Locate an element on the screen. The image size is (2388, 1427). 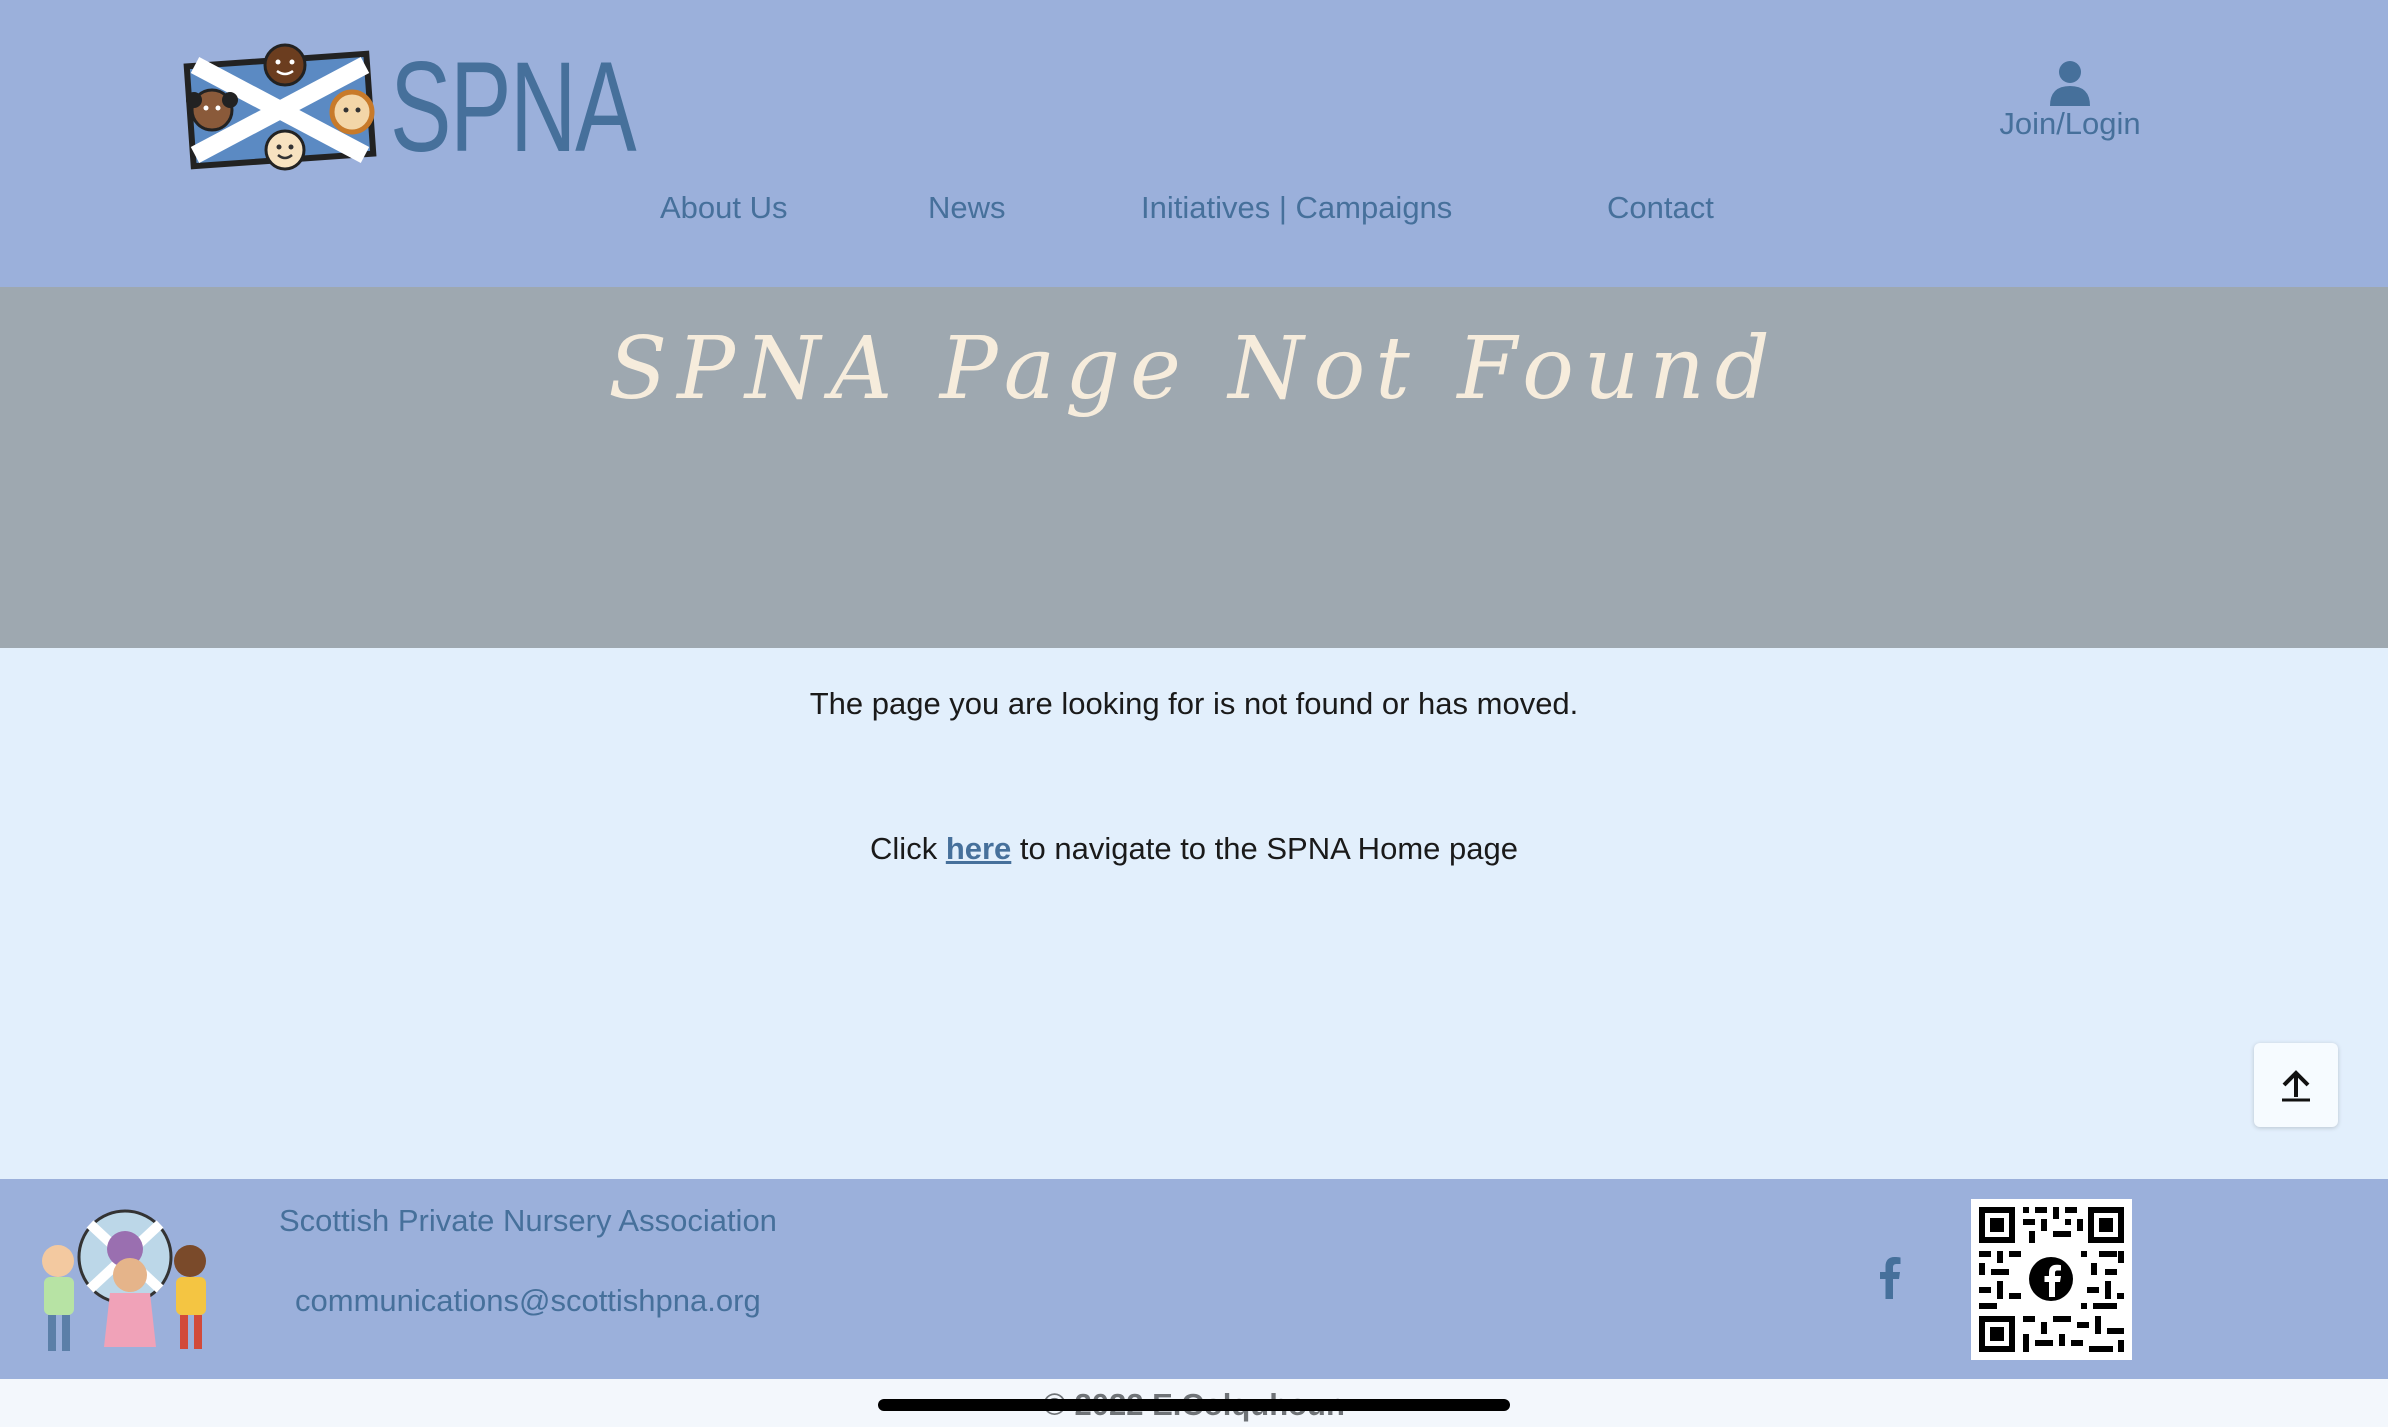
spna-logo: SPNA is located at coordinates (408, 107).